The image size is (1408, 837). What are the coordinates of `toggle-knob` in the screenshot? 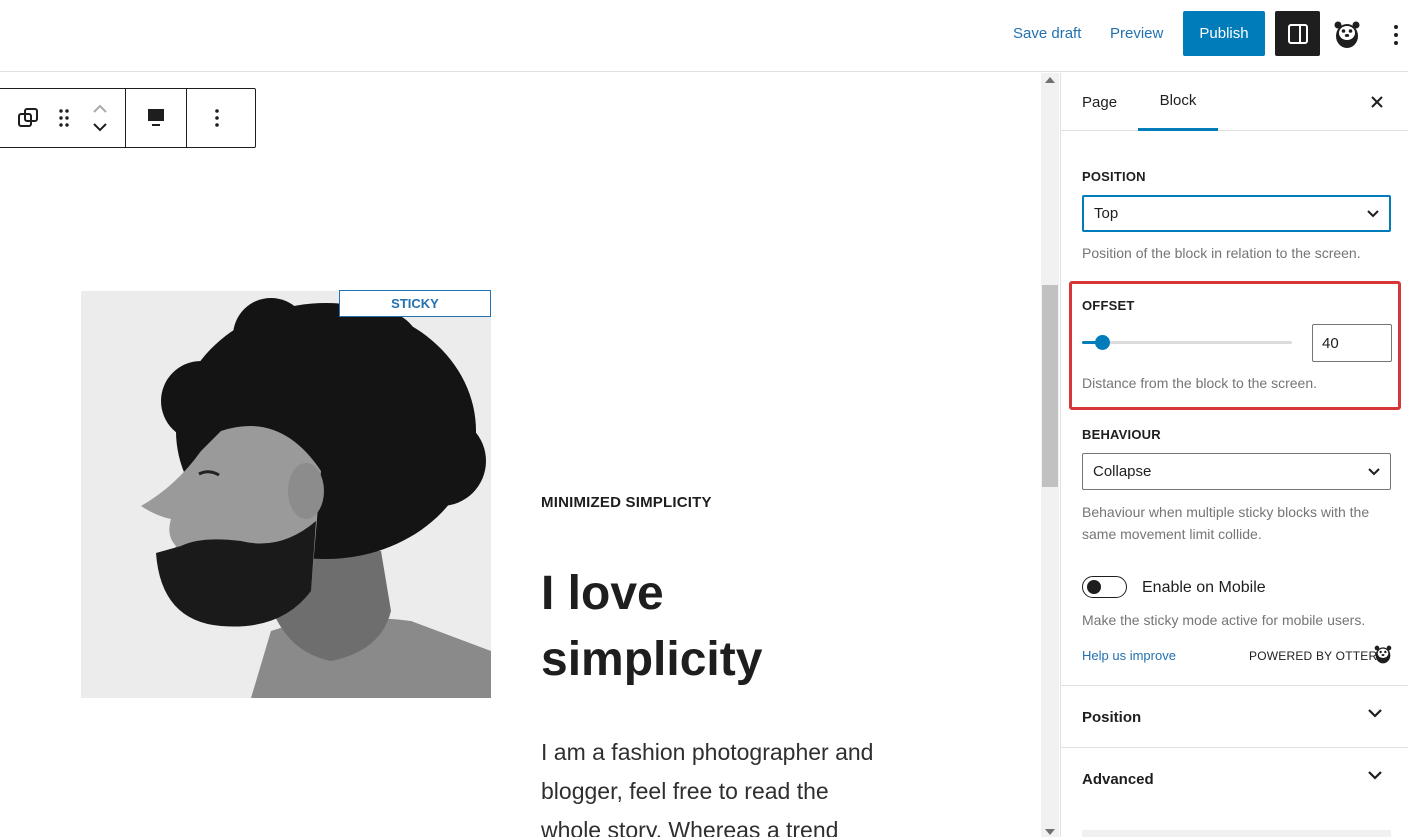 It's located at (1094, 587).